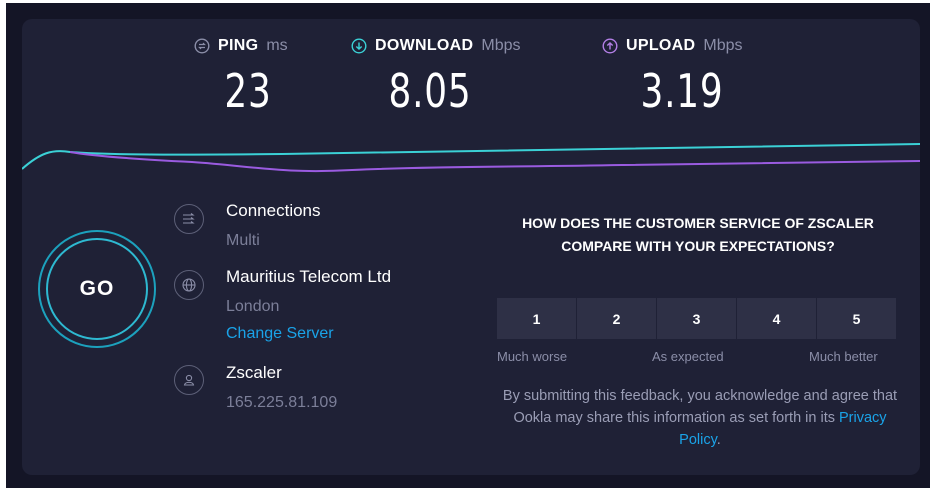 This screenshot has height=491, width=933. I want to click on go-button: GO, so click(97, 289).